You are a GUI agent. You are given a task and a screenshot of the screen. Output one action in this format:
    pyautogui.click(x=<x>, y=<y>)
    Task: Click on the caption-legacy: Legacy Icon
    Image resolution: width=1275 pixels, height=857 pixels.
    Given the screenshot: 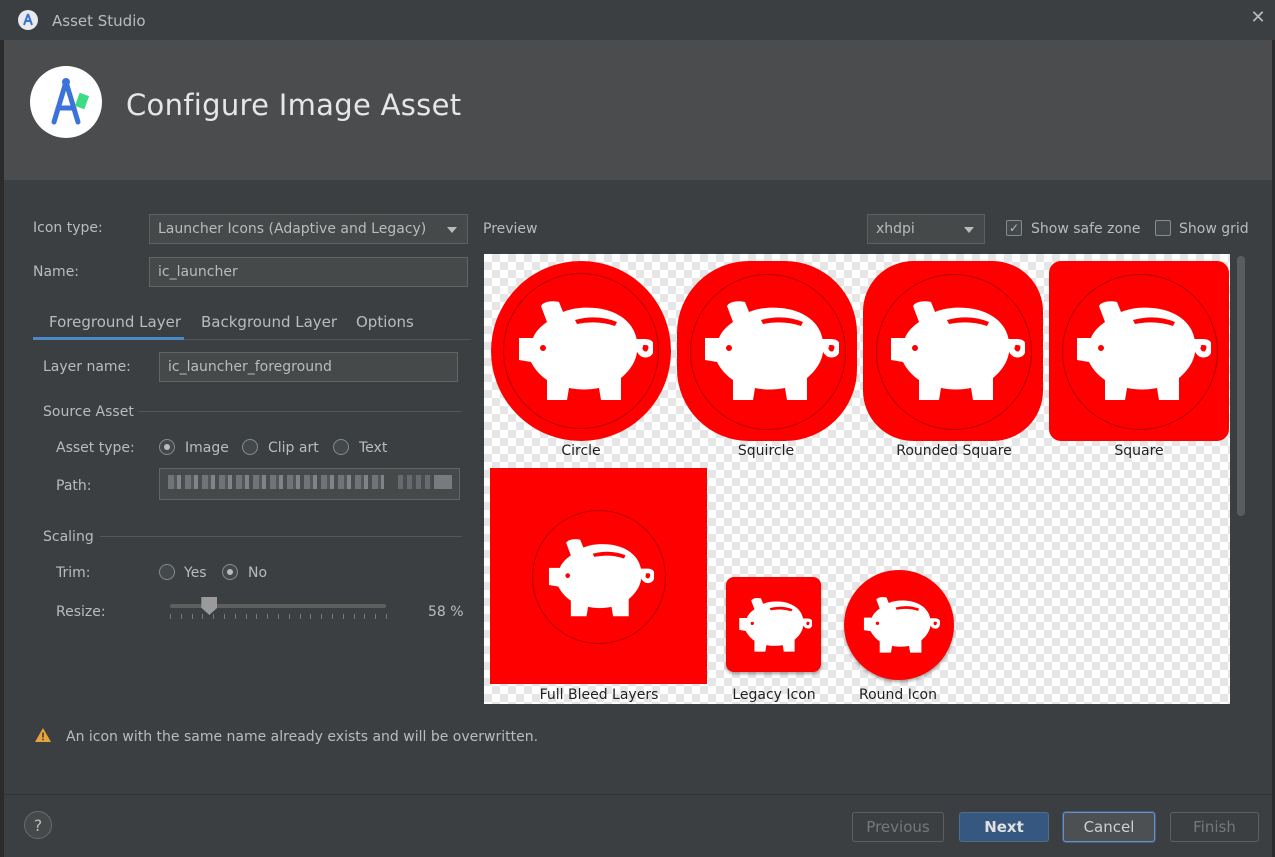 What is the action you would take?
    pyautogui.click(x=774, y=695)
    